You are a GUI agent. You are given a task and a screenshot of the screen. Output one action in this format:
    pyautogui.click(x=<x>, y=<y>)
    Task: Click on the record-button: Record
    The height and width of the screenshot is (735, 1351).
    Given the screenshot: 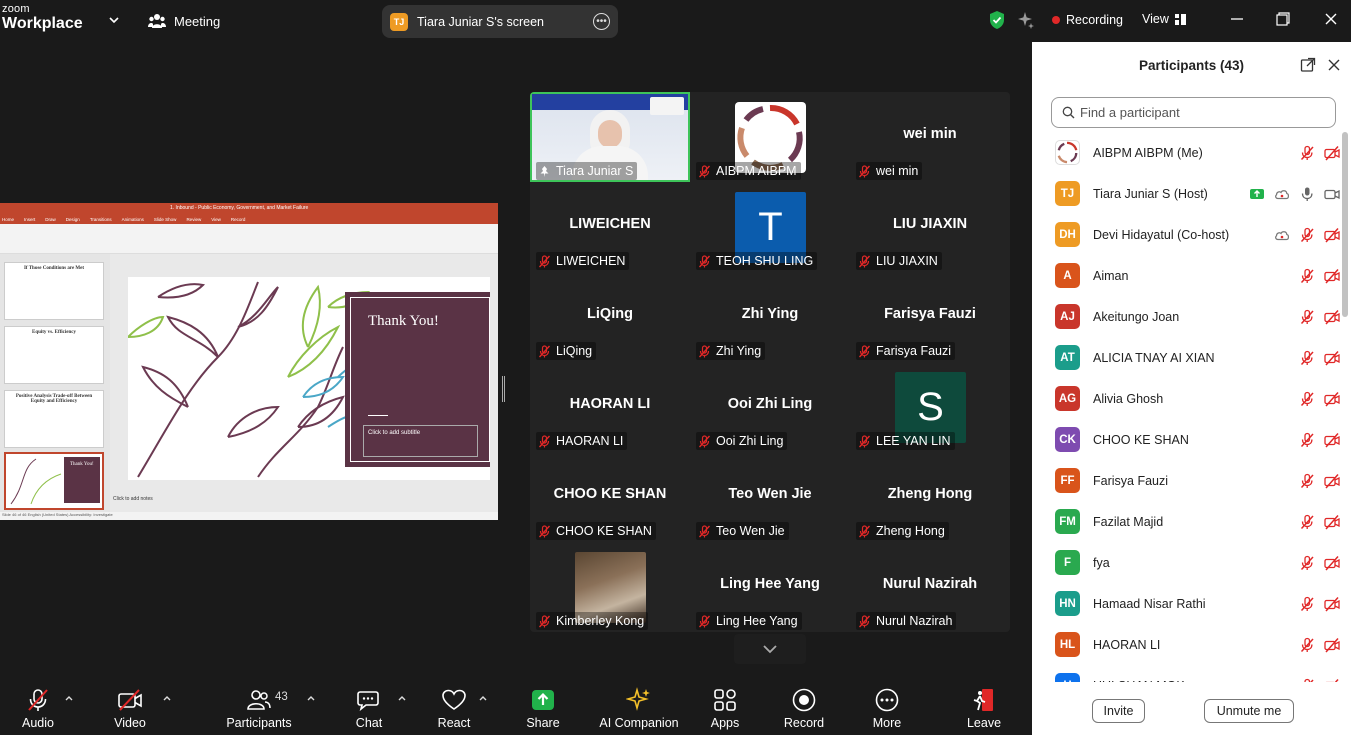 What is the action you would take?
    pyautogui.click(x=804, y=706)
    